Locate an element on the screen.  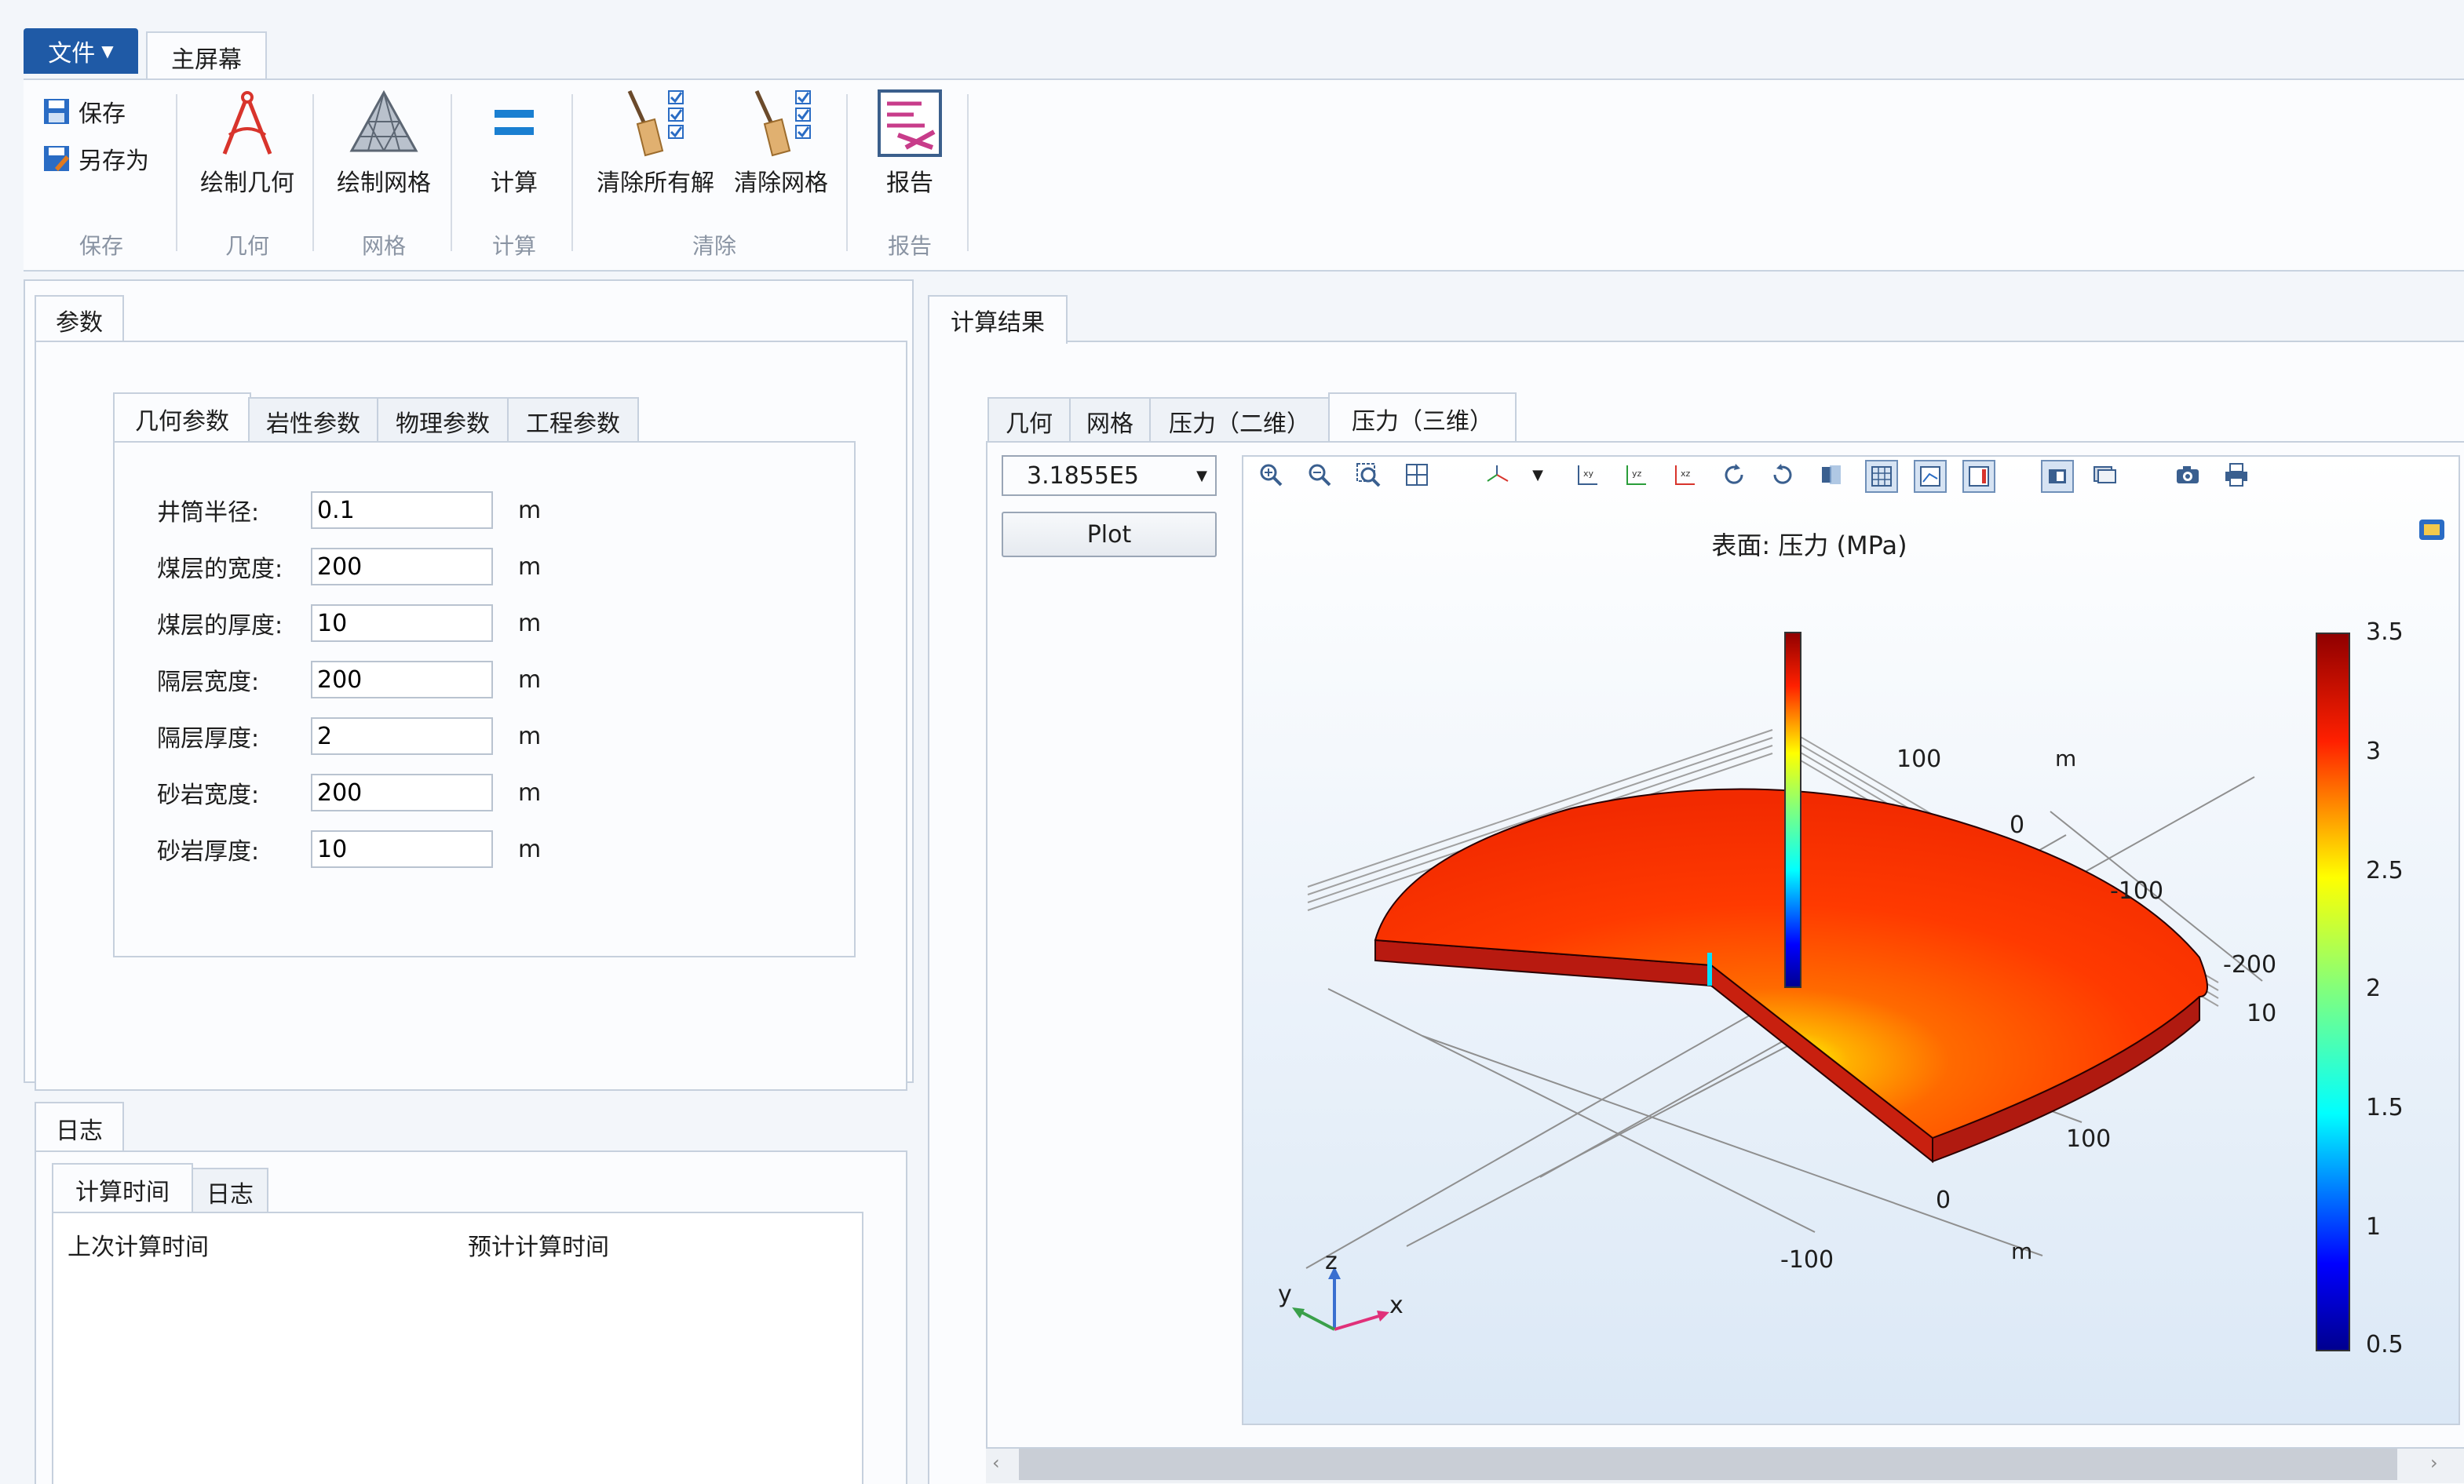
file-menu-button: 文件 ▼ is located at coordinates (81, 51).